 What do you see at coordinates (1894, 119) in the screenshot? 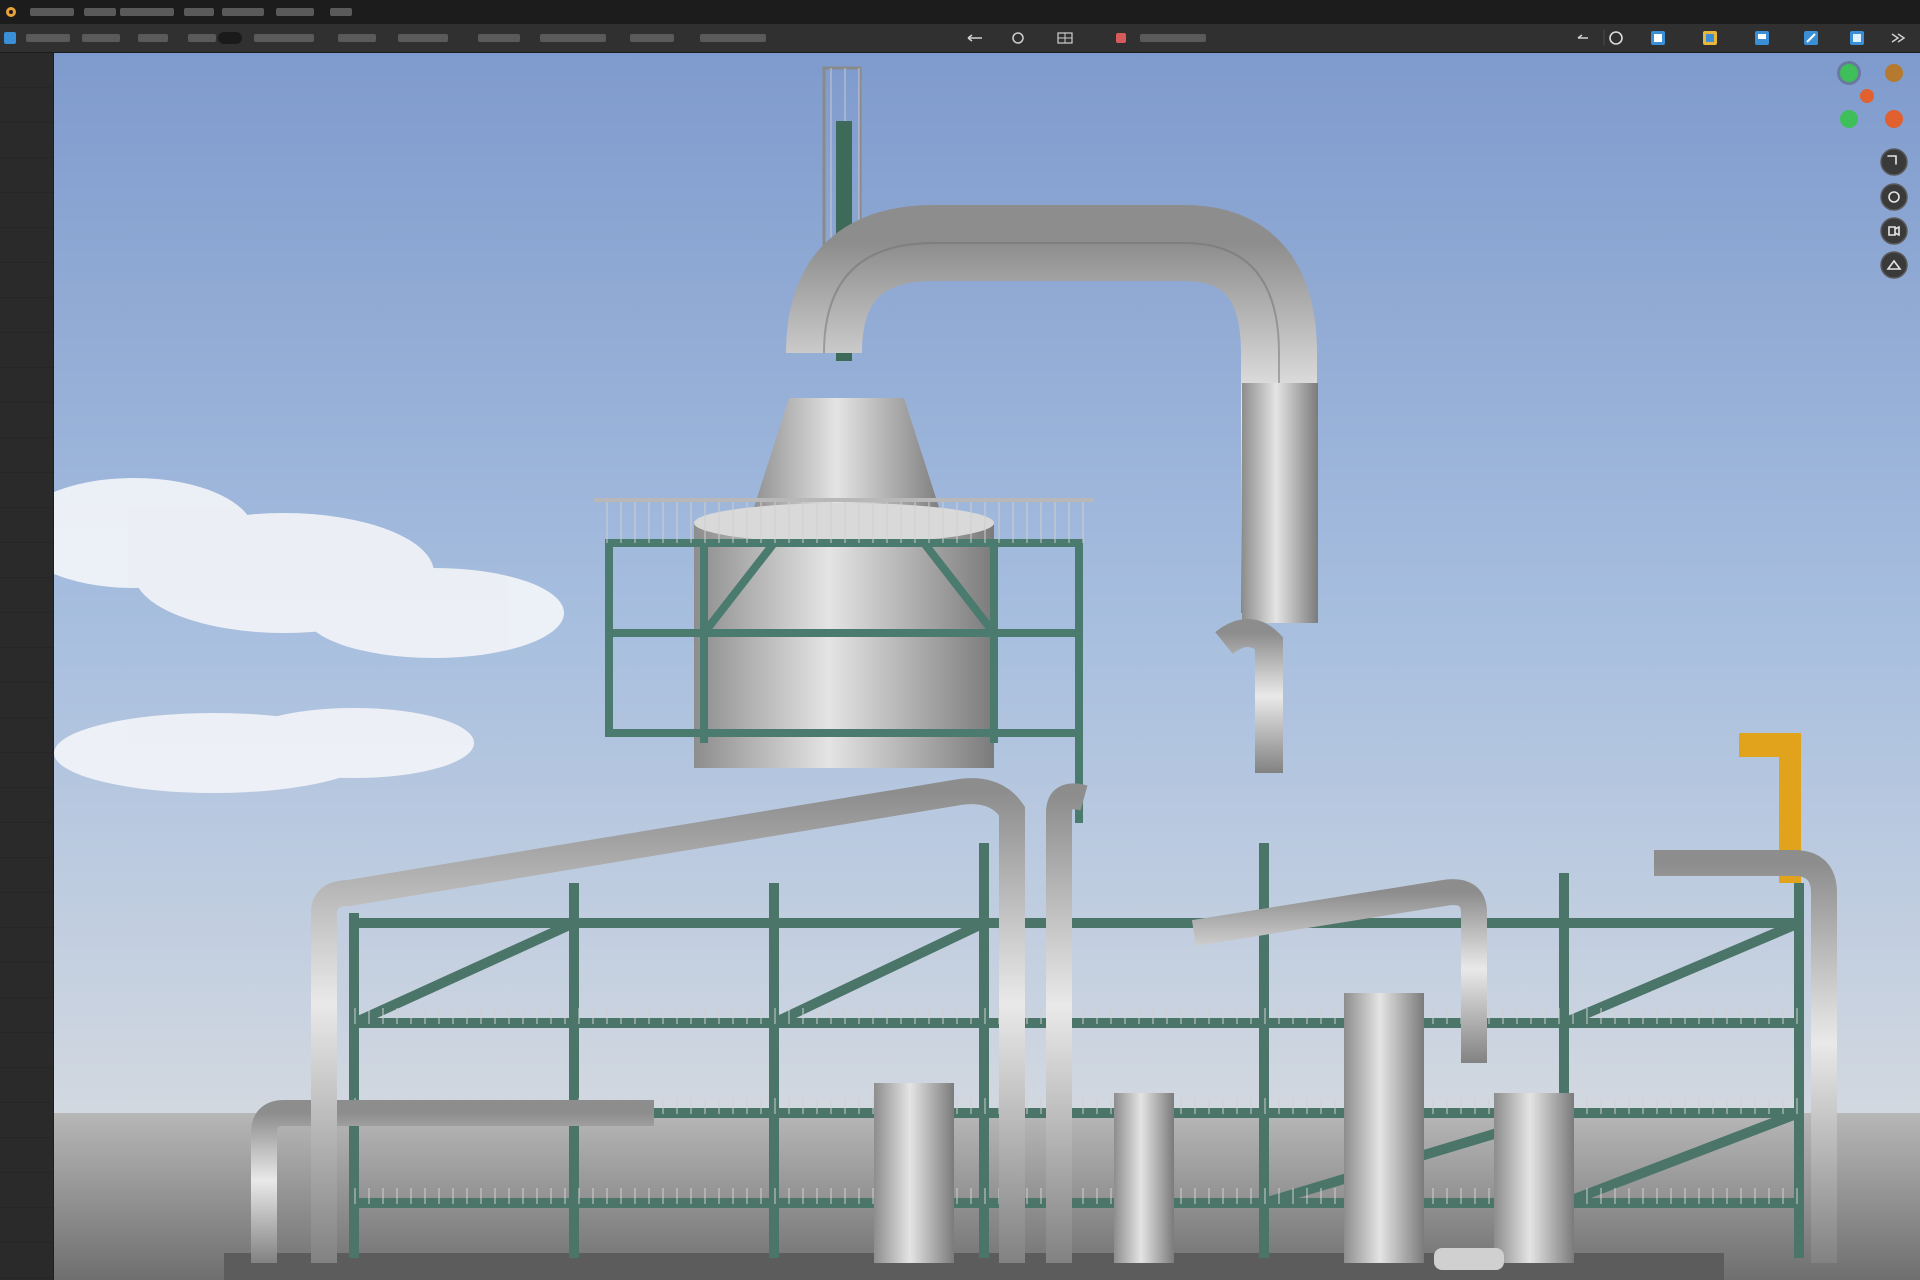
I see `gizmo-x-axis-negative` at bounding box center [1894, 119].